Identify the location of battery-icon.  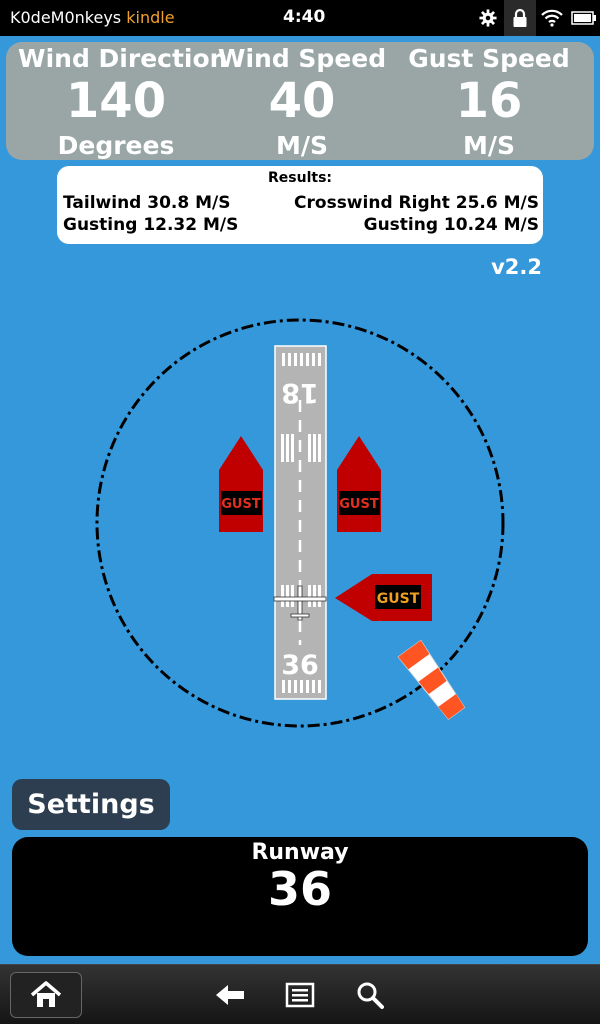
(584, 18).